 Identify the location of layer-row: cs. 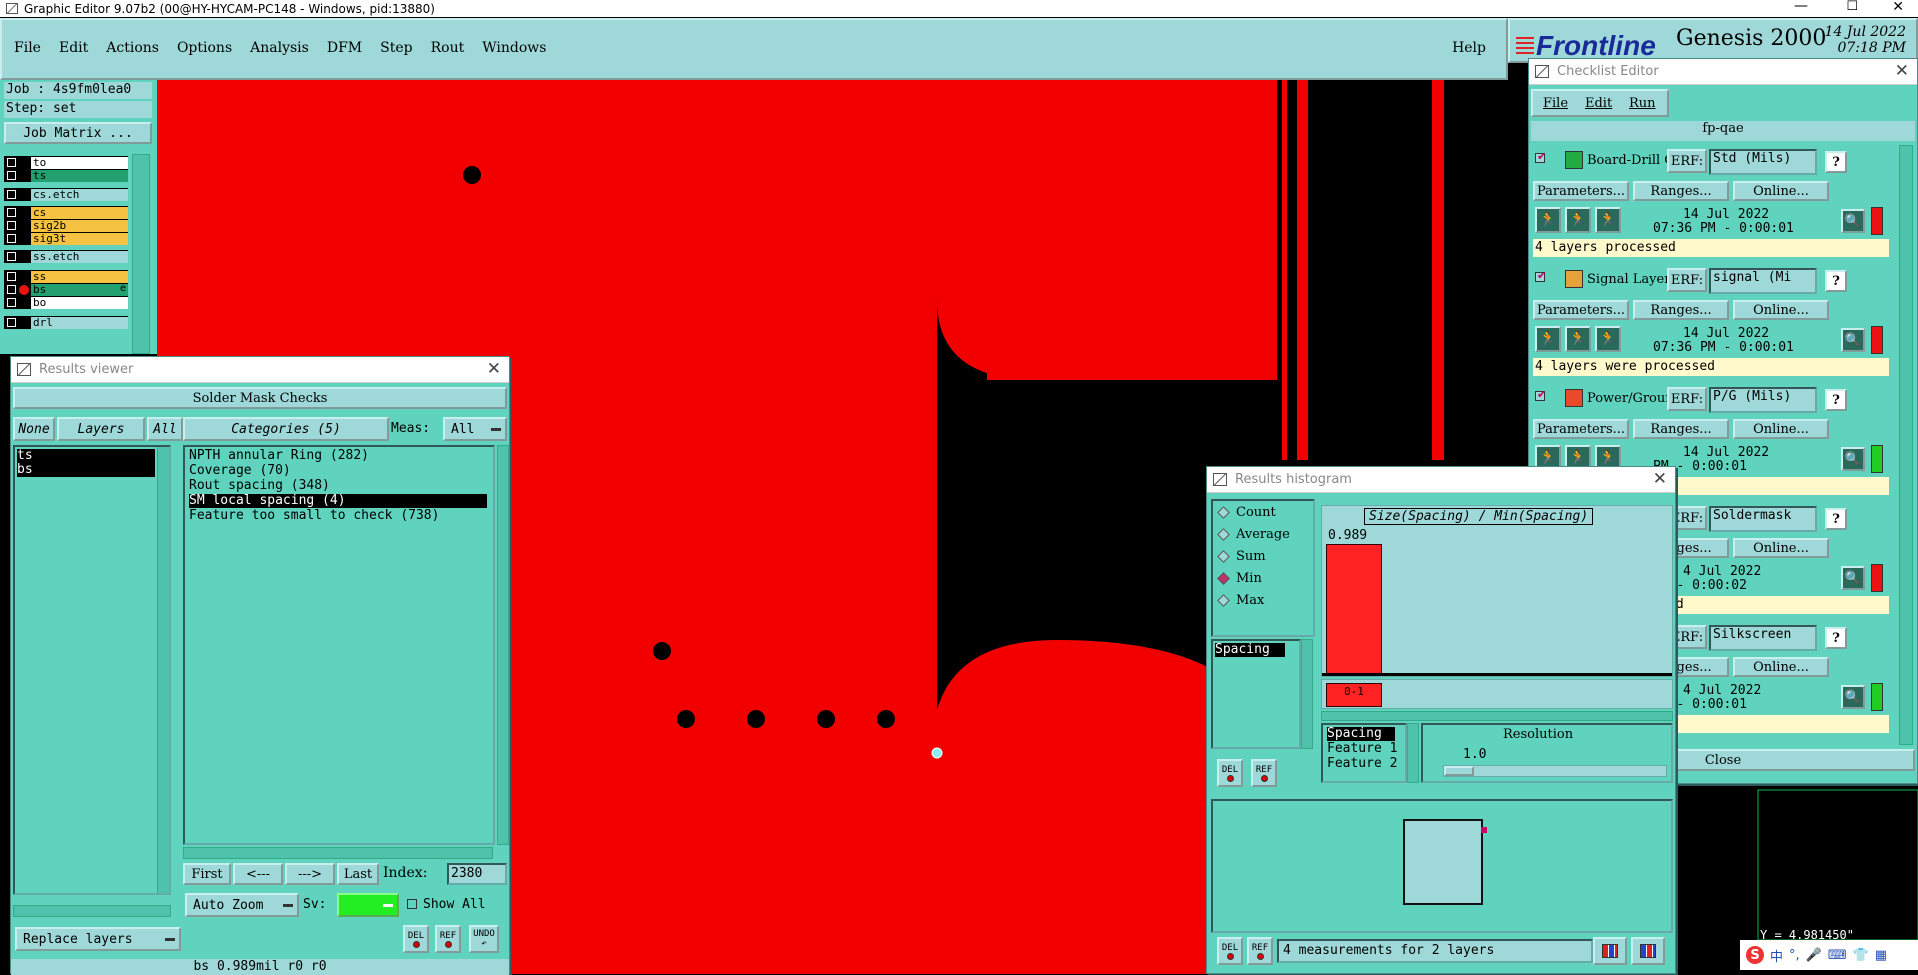
(66, 212).